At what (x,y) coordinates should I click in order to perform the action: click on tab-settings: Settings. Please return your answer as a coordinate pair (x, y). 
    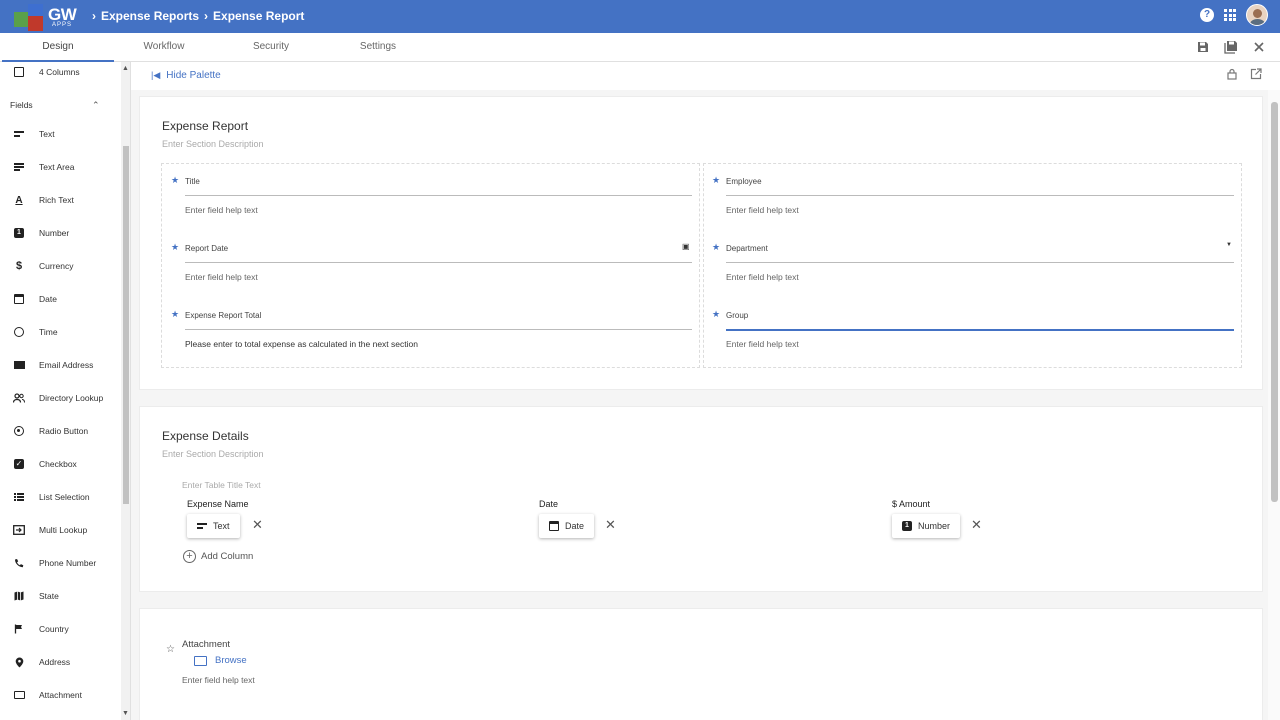
    Looking at the image, I should click on (378, 47).